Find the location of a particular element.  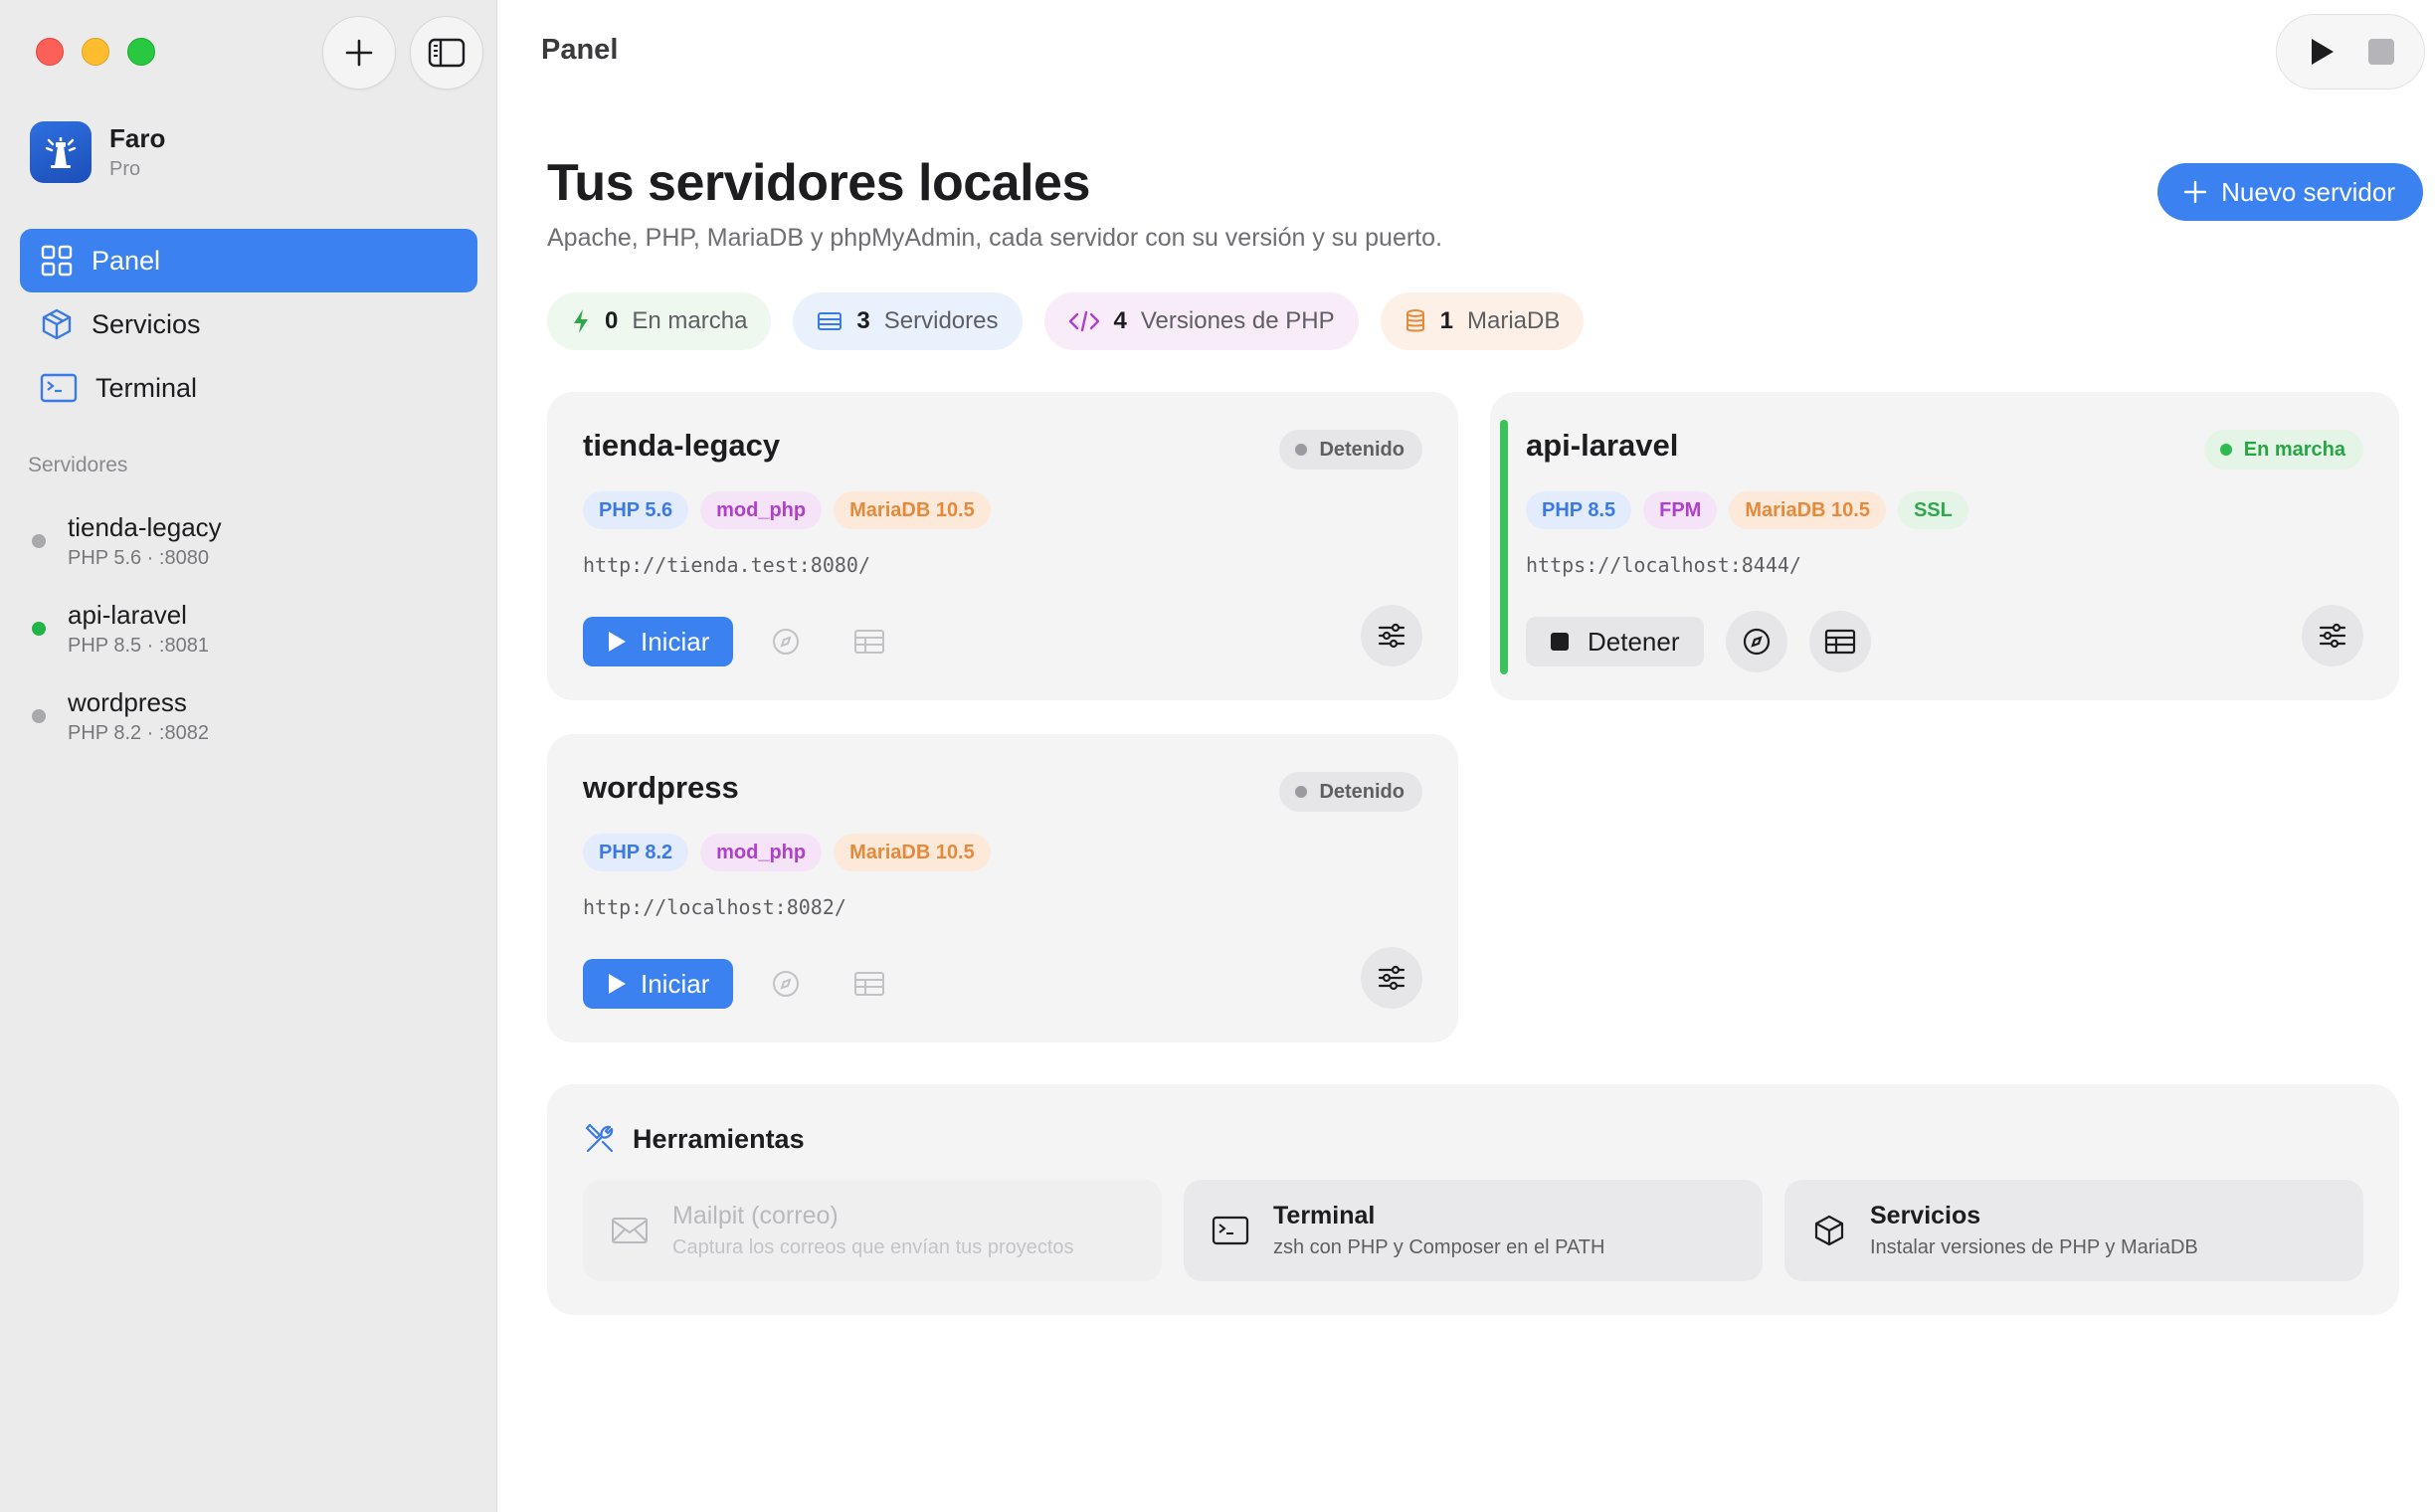

tool-description: Instalar versiones de PHP y MariaDB is located at coordinates (2034, 1247).